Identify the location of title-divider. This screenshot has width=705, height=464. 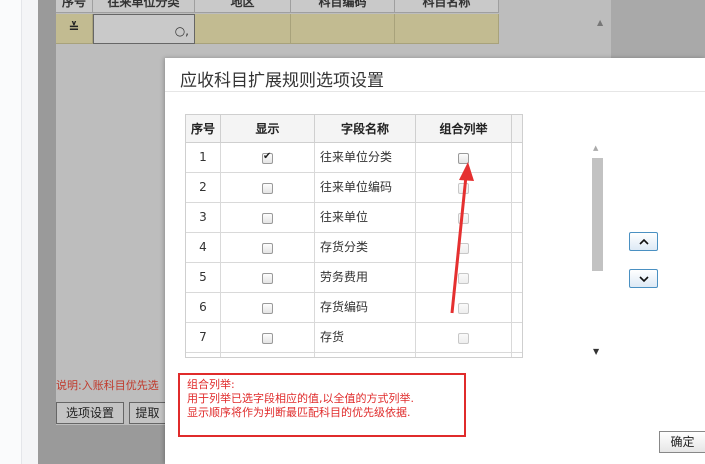
(435, 91).